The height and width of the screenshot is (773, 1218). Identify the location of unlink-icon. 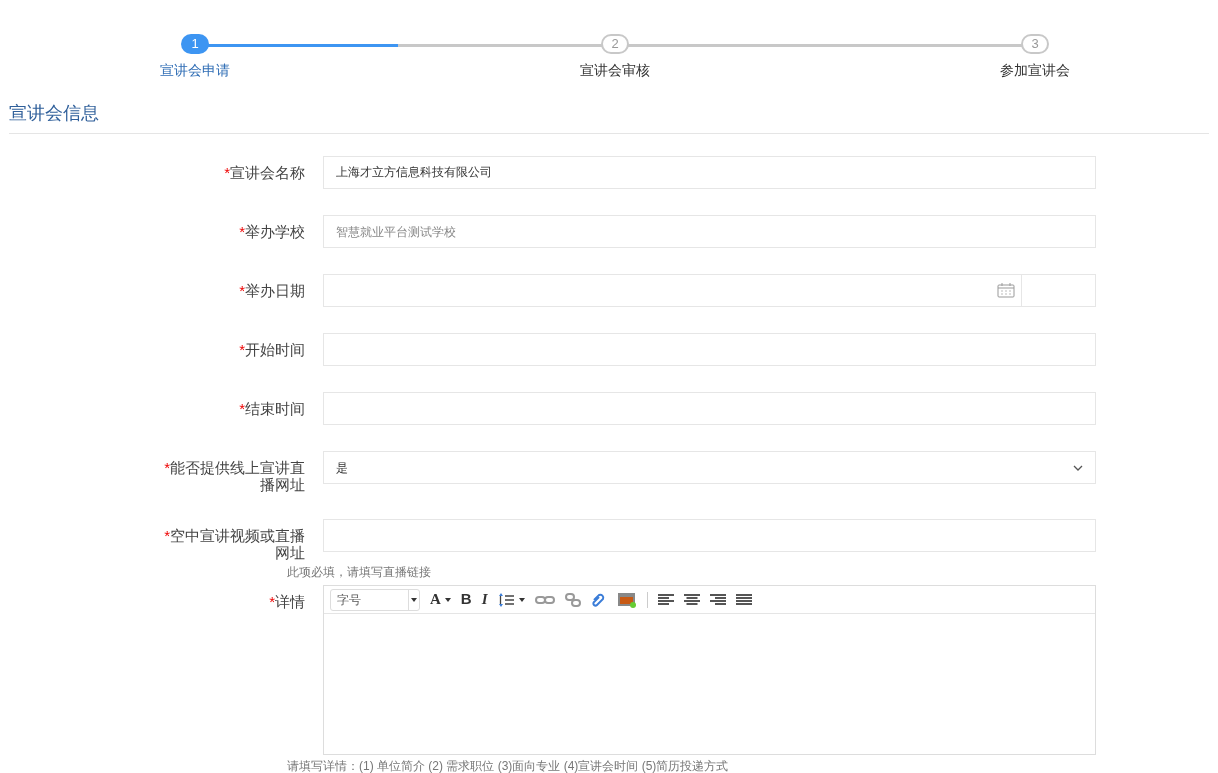
(572, 599).